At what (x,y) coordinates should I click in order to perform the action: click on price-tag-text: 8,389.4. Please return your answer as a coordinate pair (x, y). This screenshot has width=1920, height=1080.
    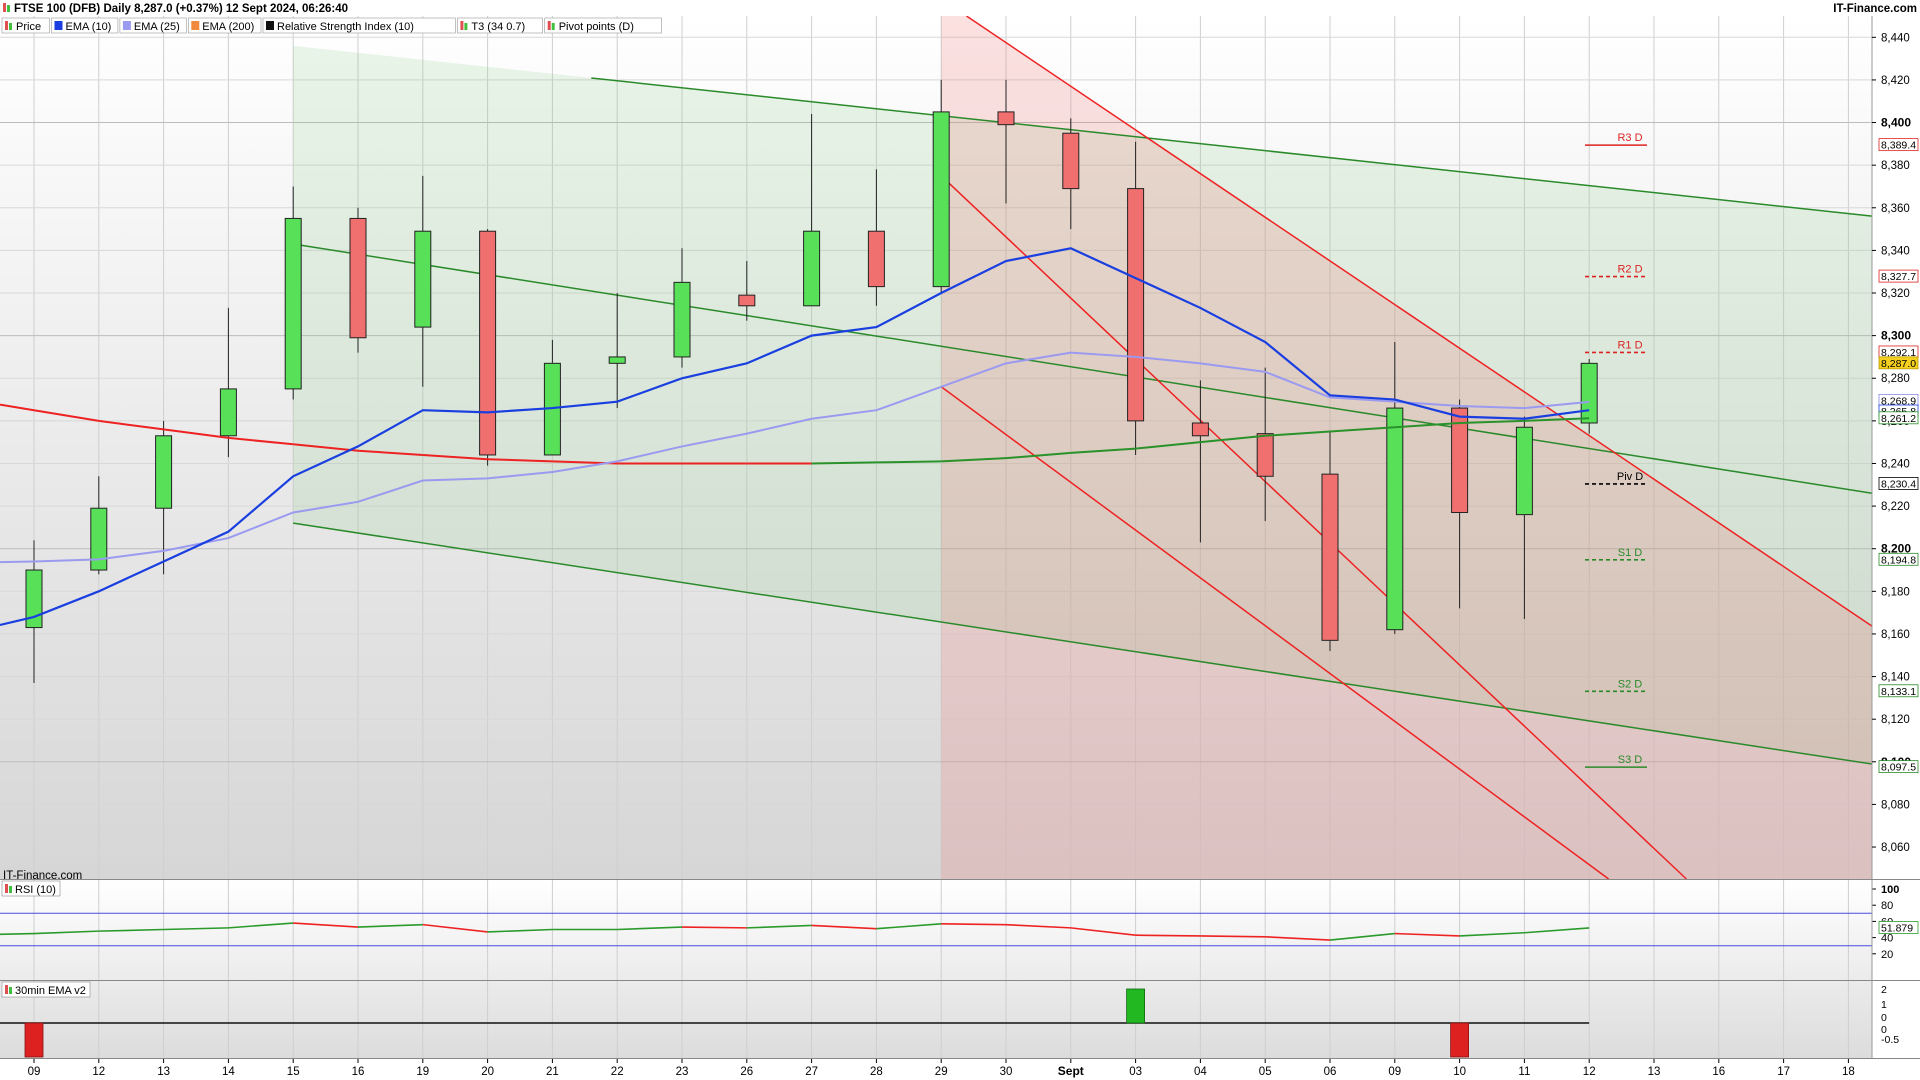
    Looking at the image, I should click on (1898, 146).